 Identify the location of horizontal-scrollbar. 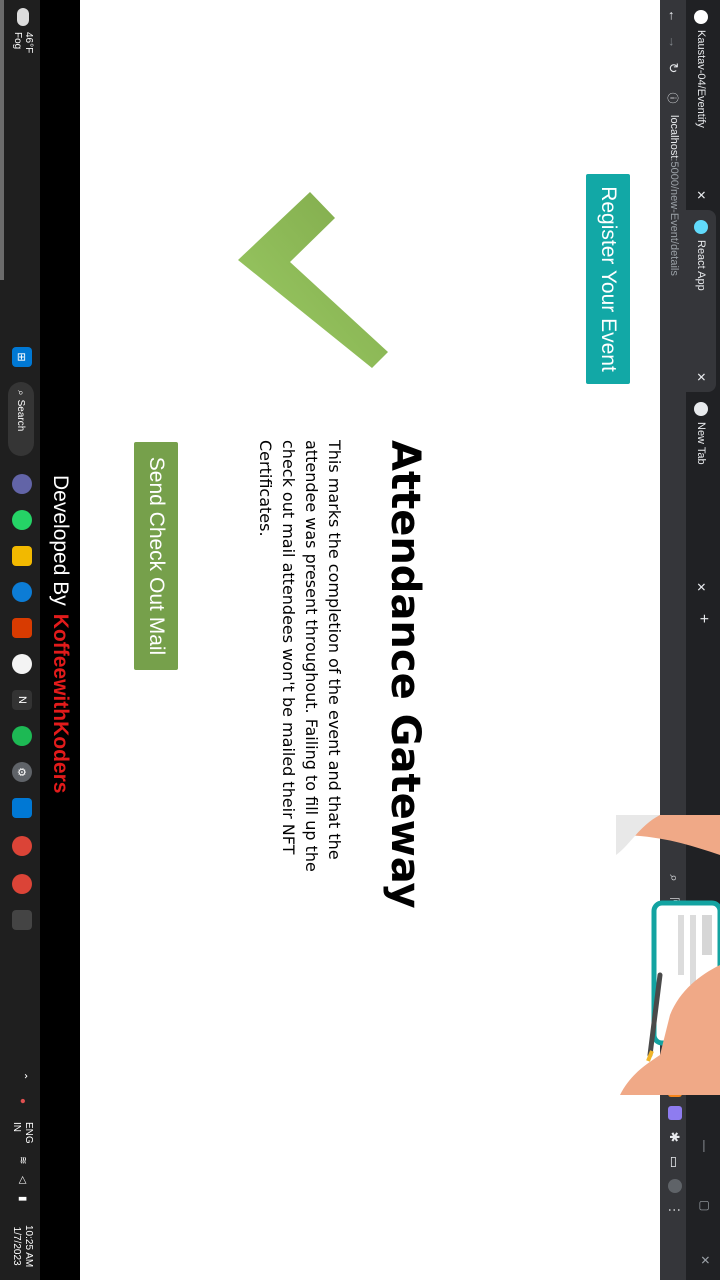
(2, 140).